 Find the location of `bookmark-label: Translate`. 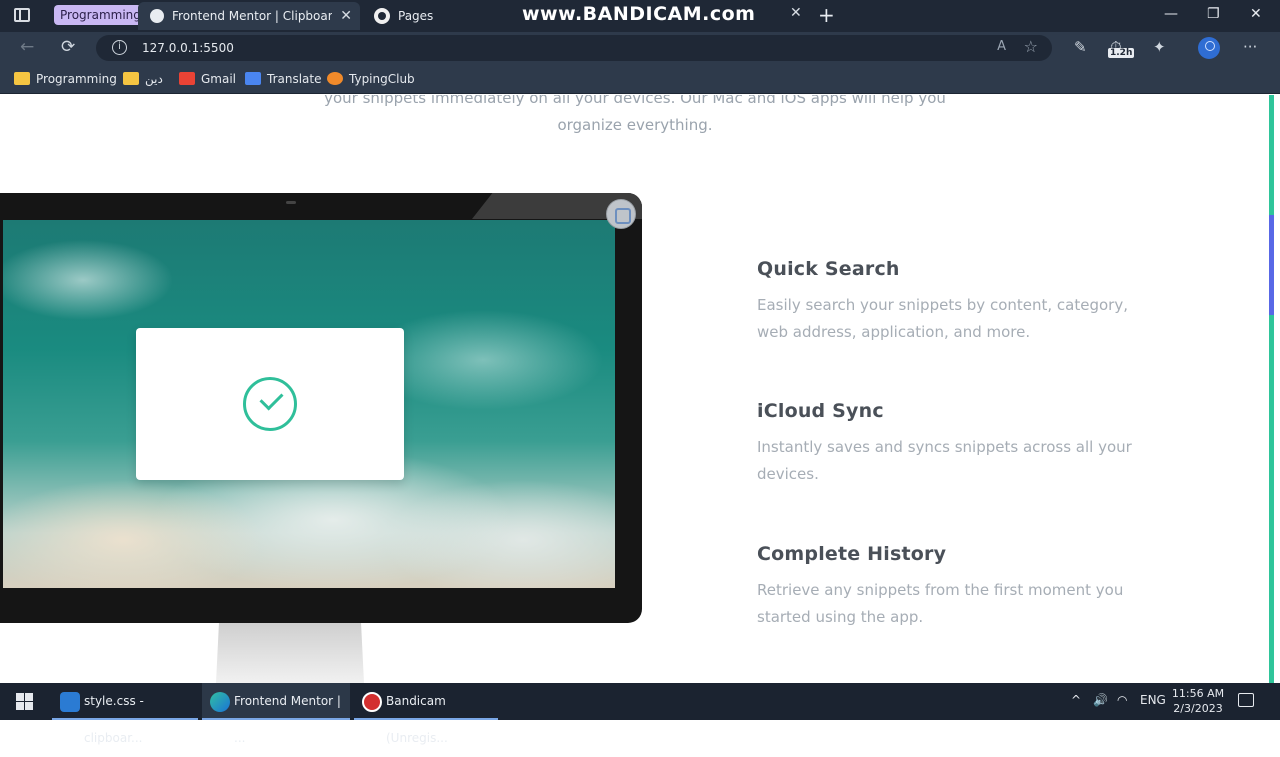

bookmark-label: Translate is located at coordinates (294, 79).